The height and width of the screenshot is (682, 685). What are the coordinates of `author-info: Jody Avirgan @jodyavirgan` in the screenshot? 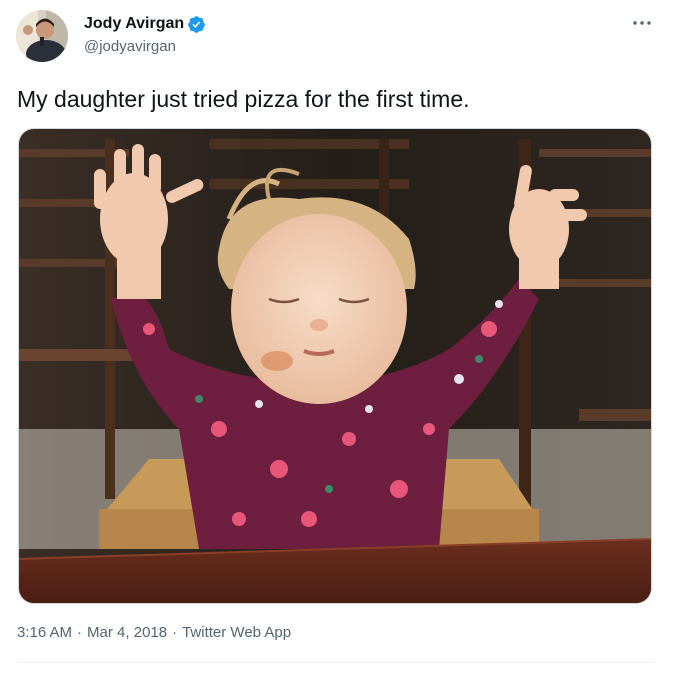 It's located at (145, 34).